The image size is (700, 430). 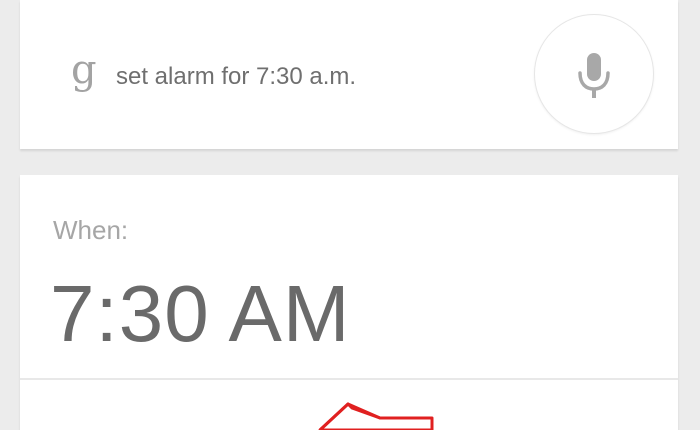 I want to click on red-arrow-annotation, so click(x=376, y=416).